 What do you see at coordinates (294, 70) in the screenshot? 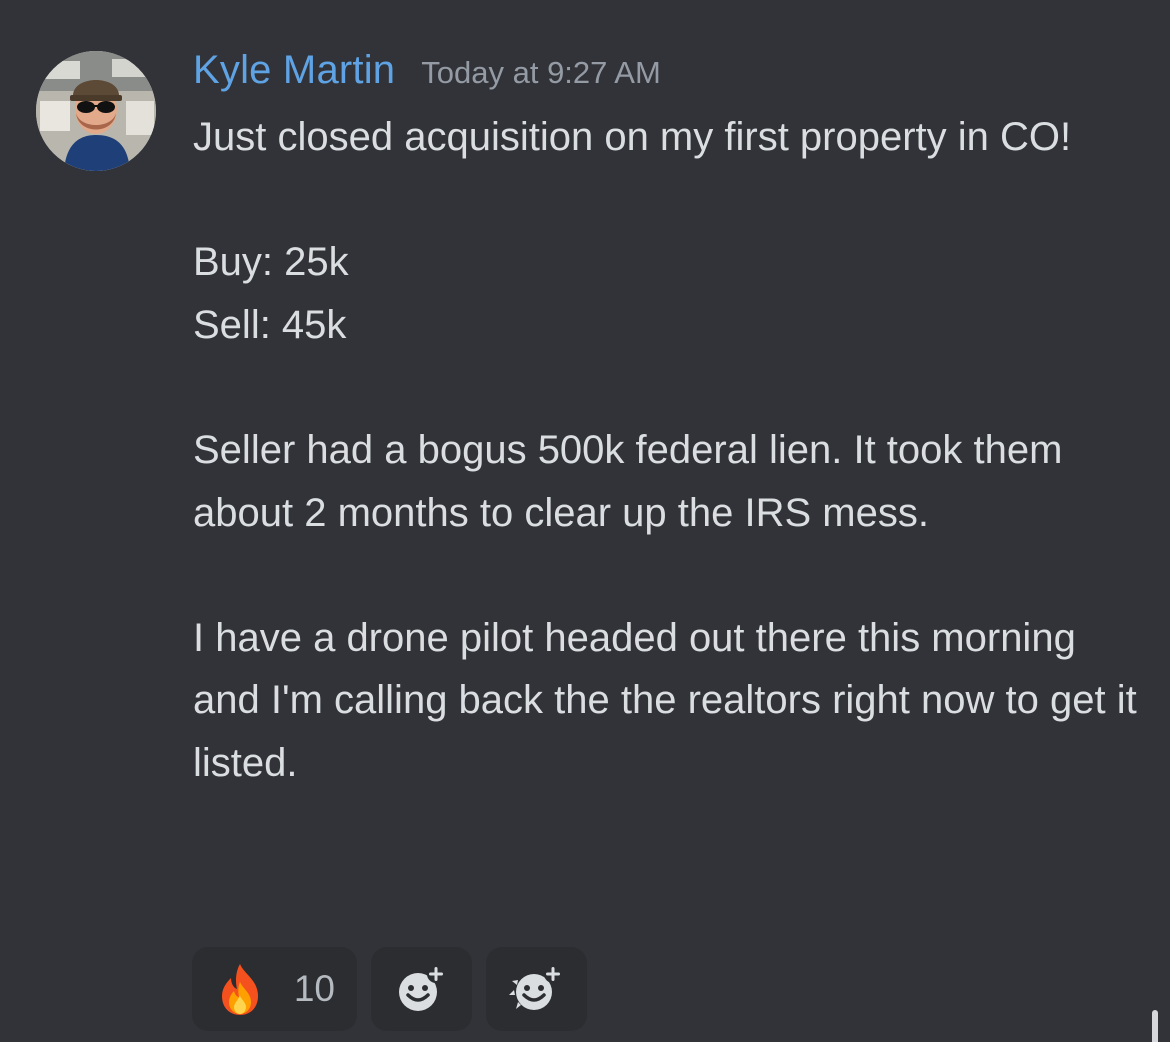
I see `author-name: Kyle Martin` at bounding box center [294, 70].